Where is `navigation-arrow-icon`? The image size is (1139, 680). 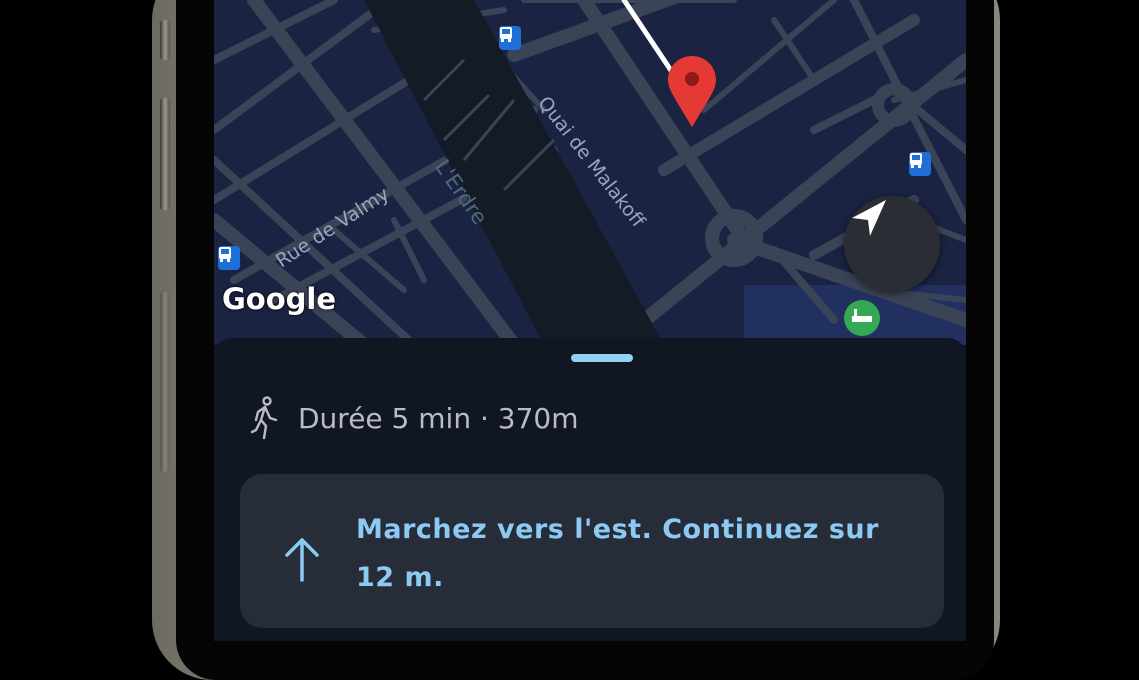 navigation-arrow-icon is located at coordinates (869, 218).